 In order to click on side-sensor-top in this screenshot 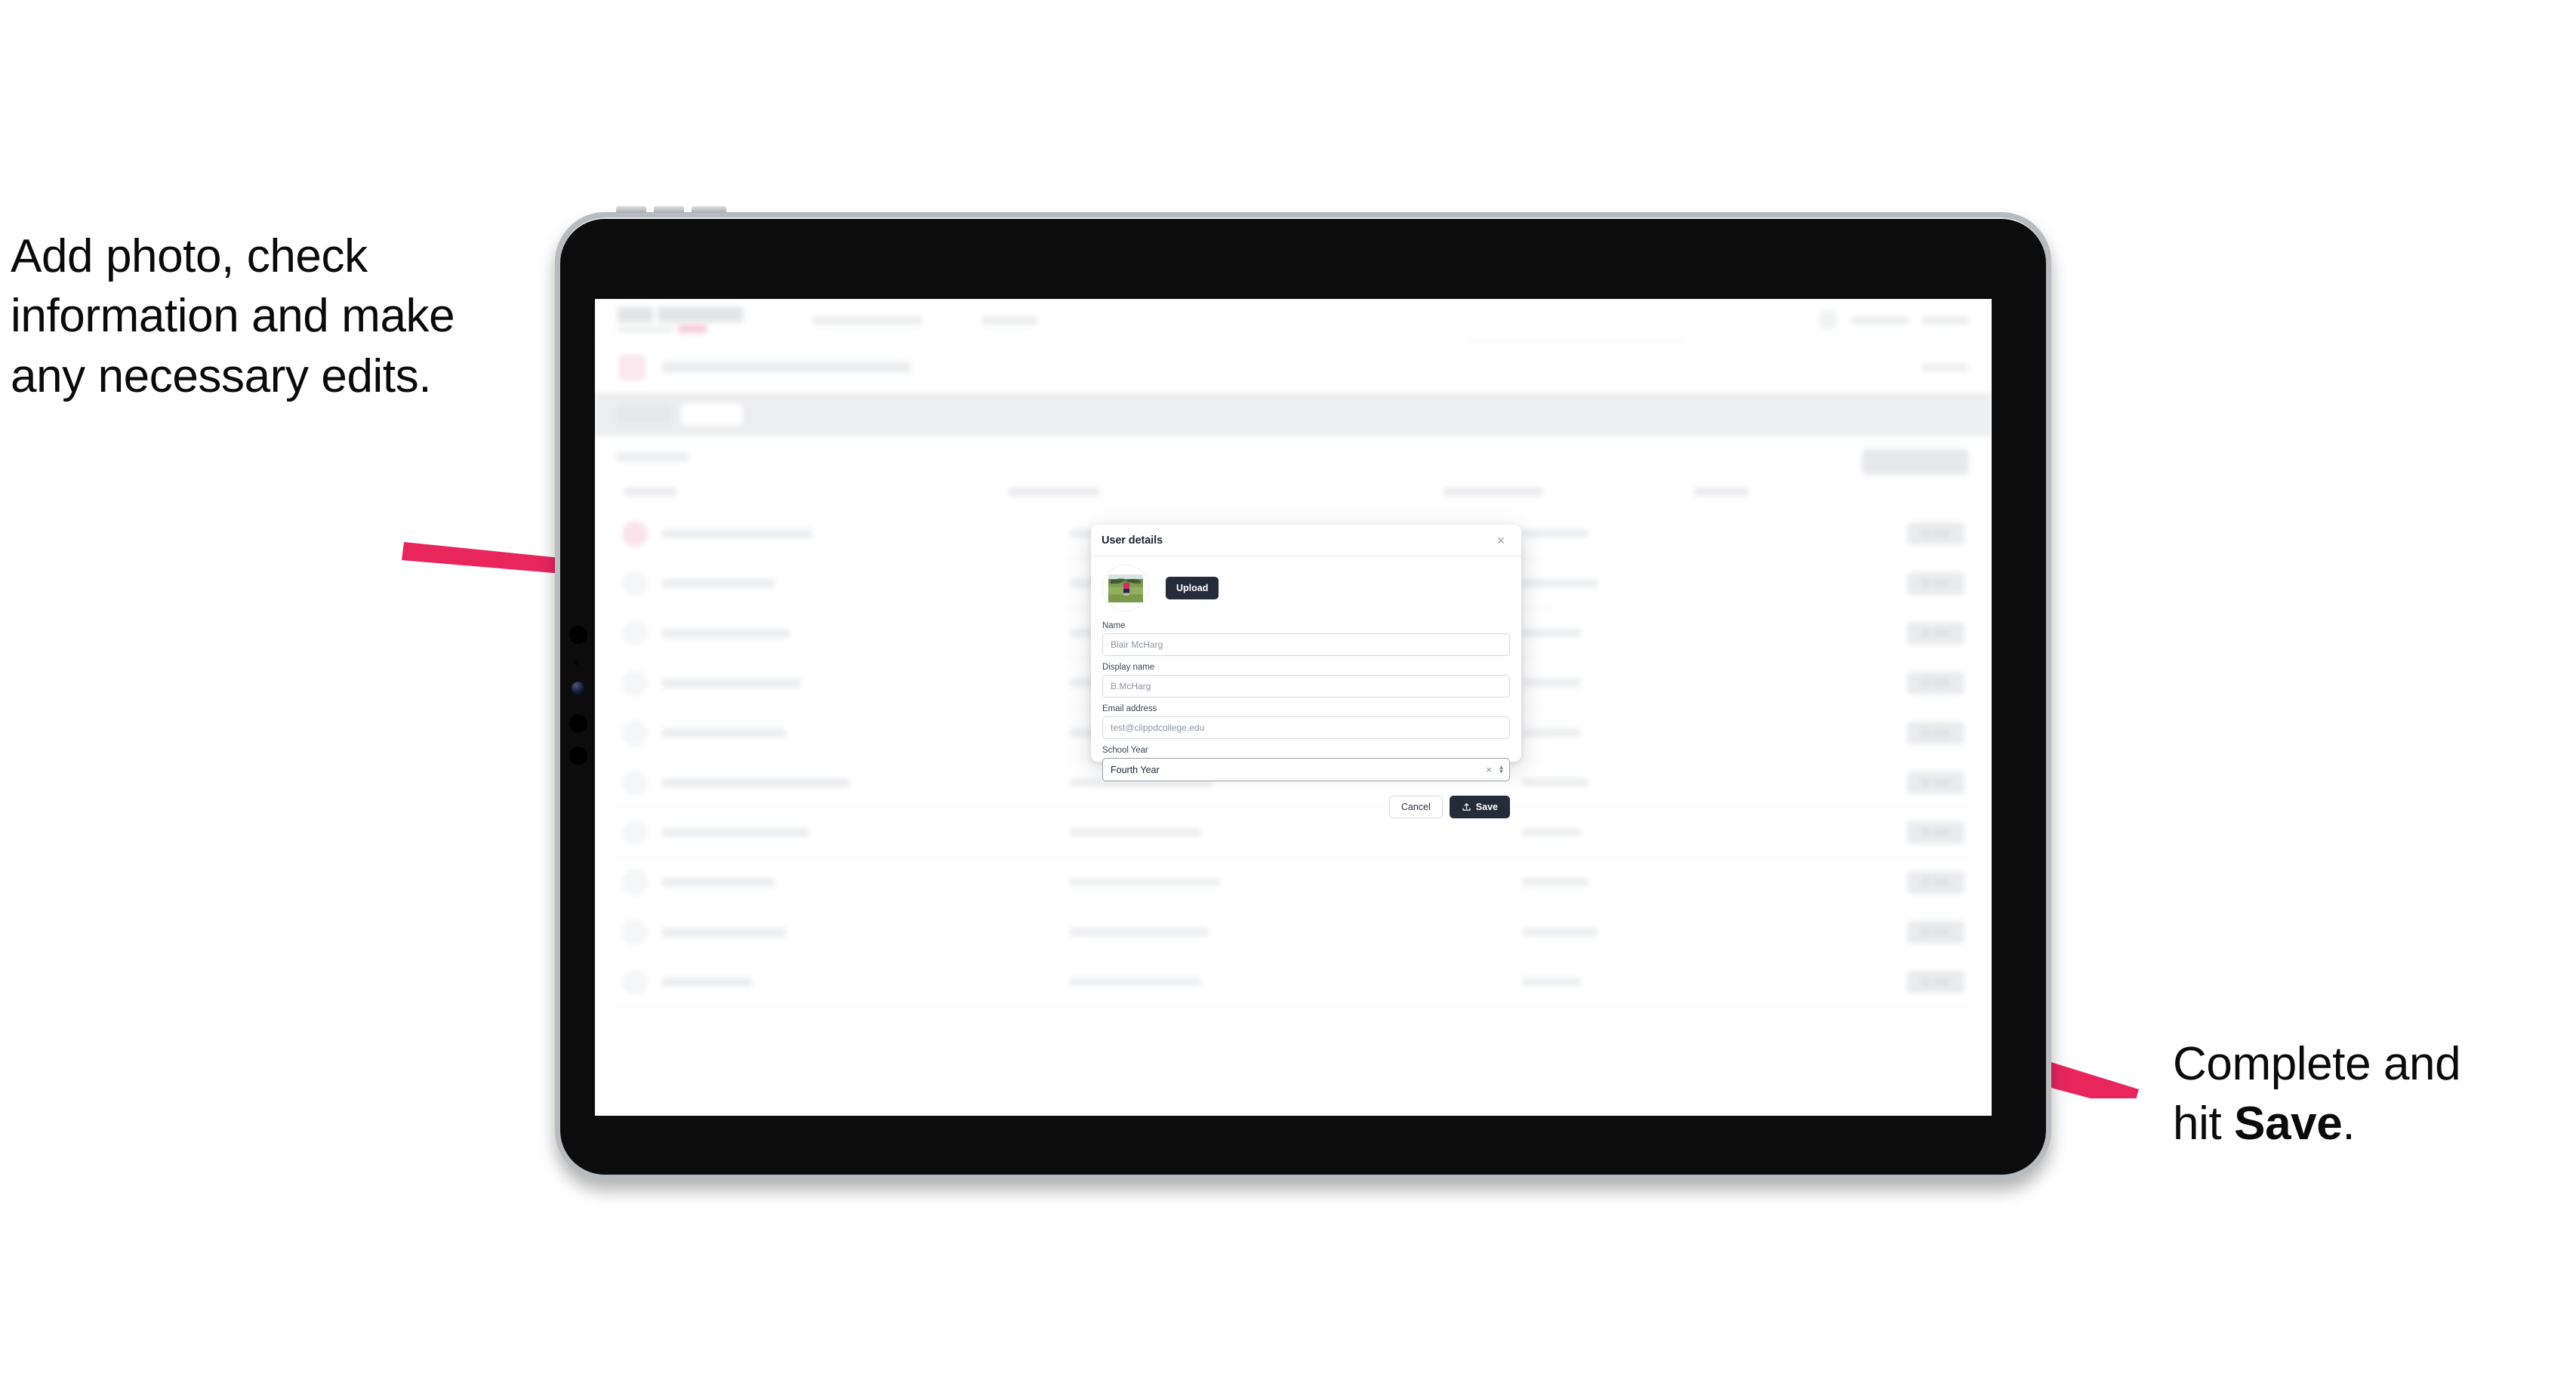, I will do `click(578, 635)`.